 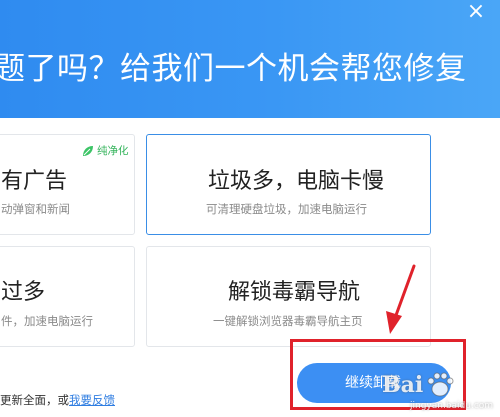 What do you see at coordinates (286, 209) in the screenshot?
I see `card-subtitle: 可清理硬盘垃圾，加速电脑运行` at bounding box center [286, 209].